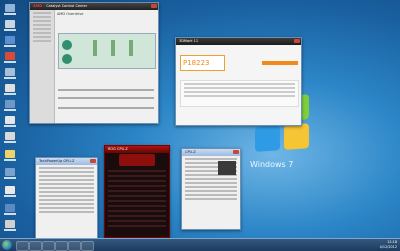 This screenshot has height=251, width=400. What do you see at coordinates (67, 6) in the screenshot?
I see `window-title: Catalyst Control Center` at bounding box center [67, 6].